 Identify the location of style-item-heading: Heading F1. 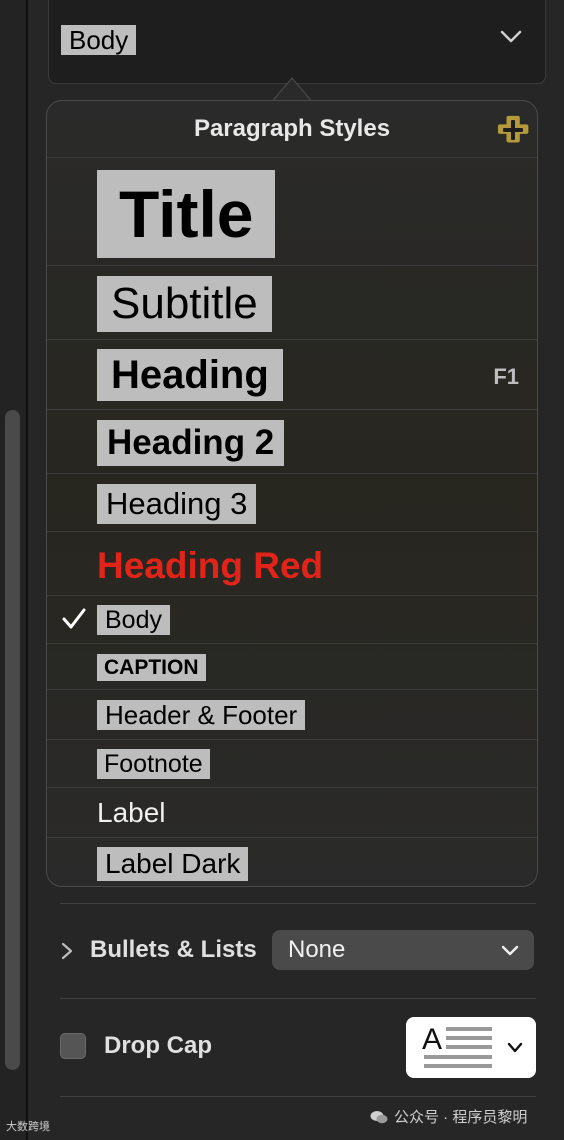
(292, 374).